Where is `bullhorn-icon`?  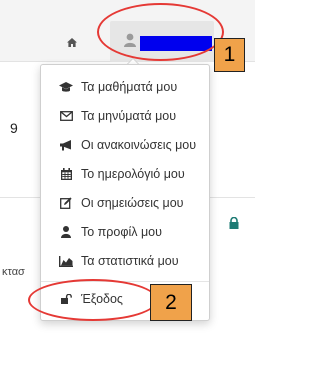 bullhorn-icon is located at coordinates (65, 144).